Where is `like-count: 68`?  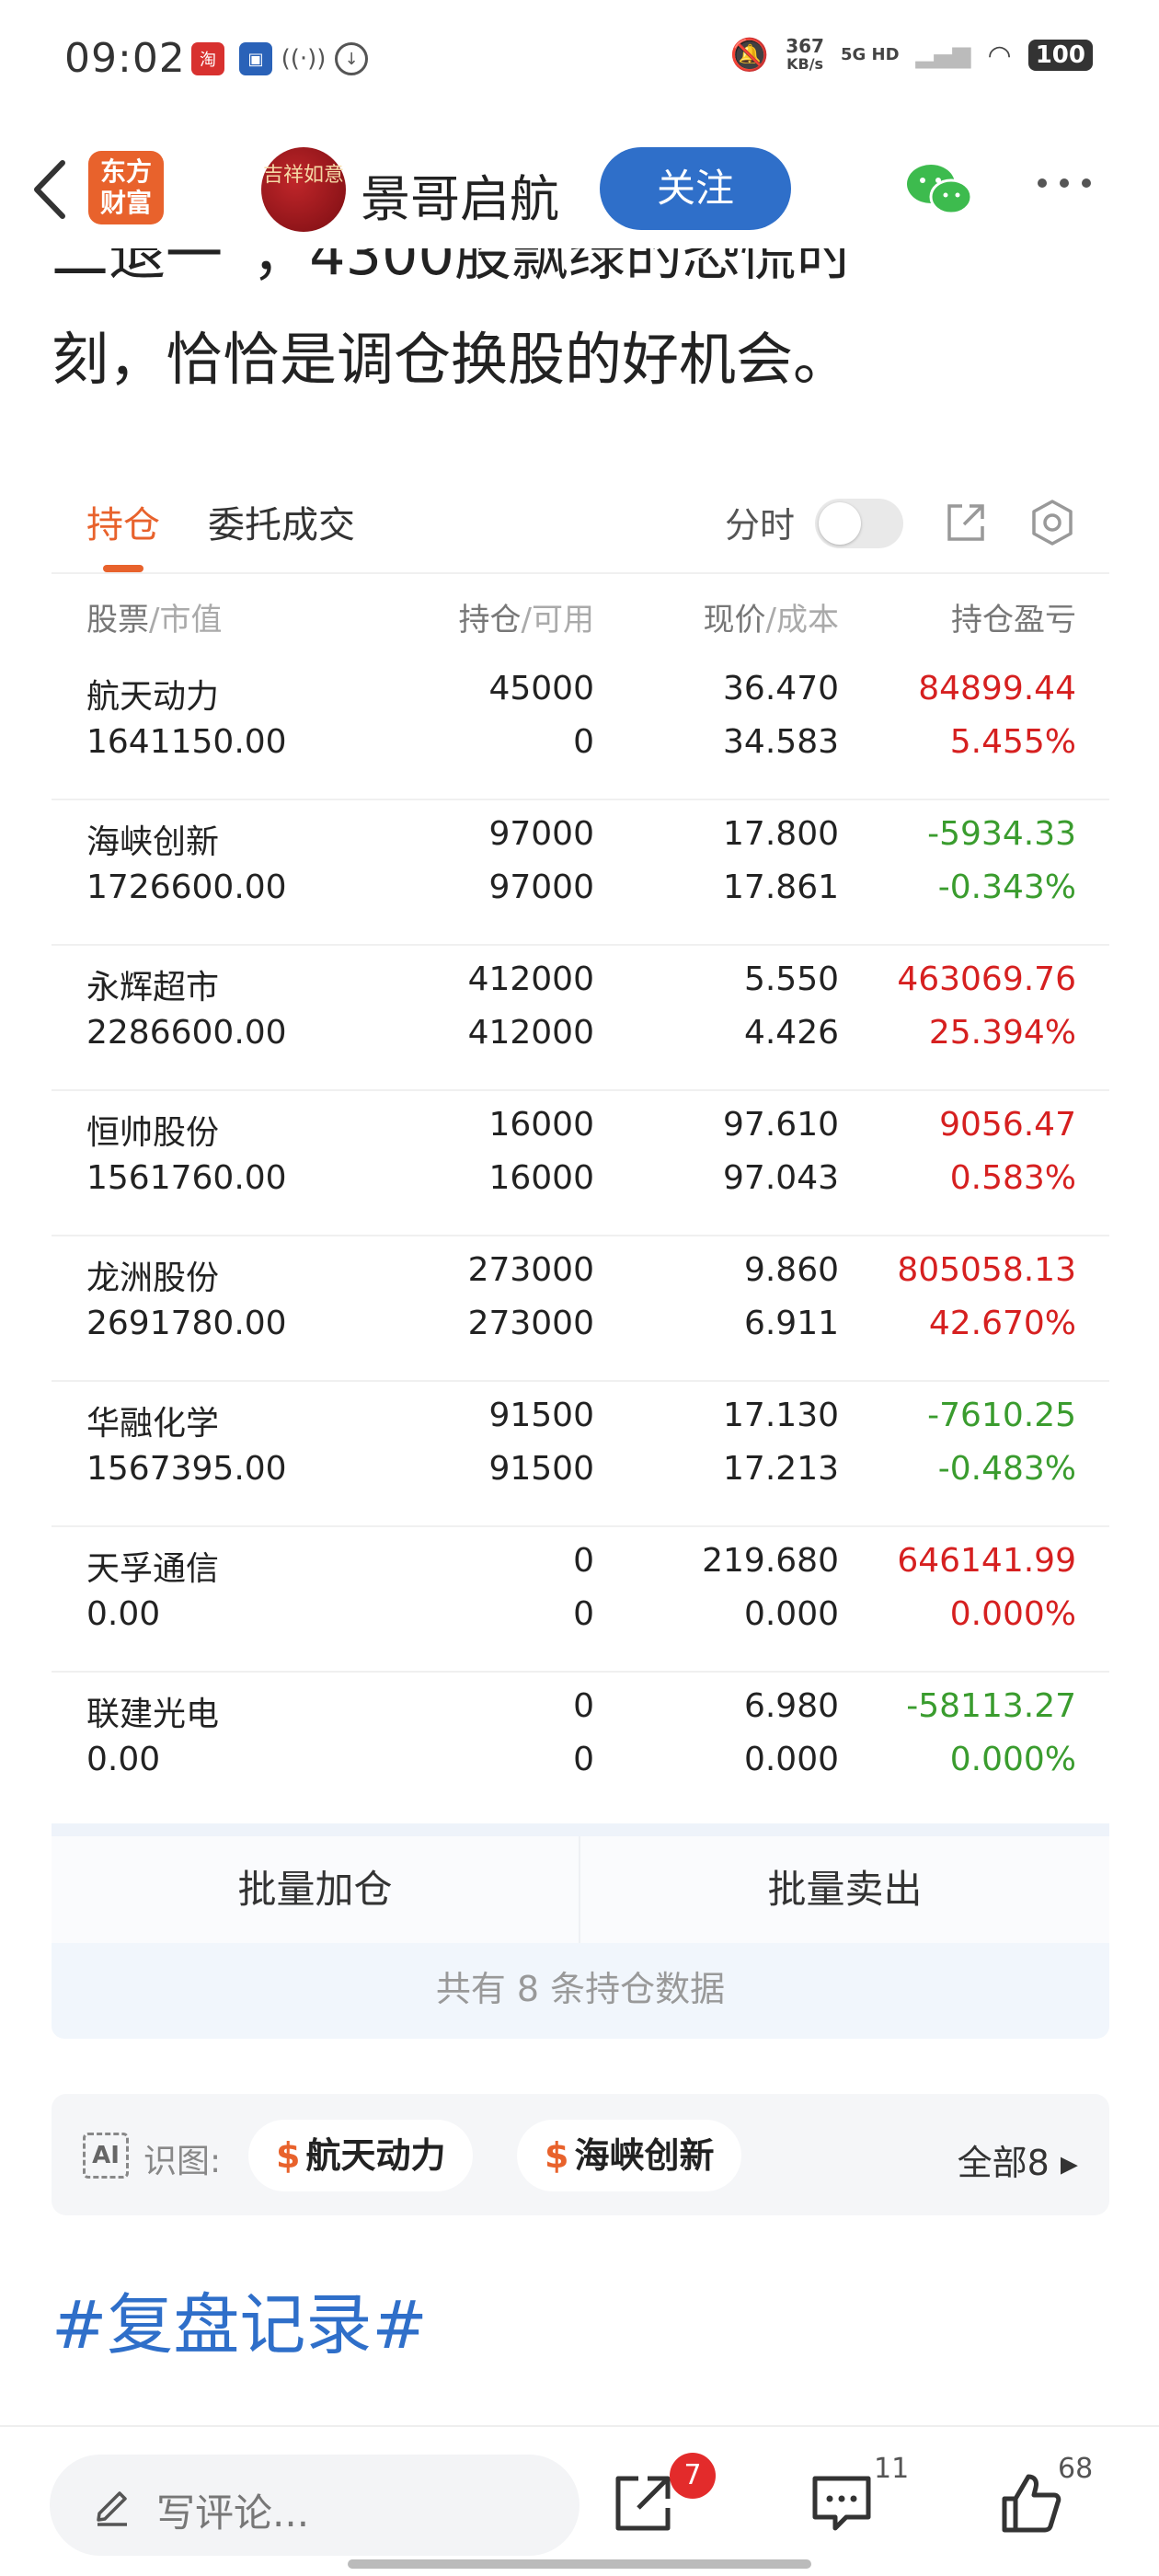
like-count: 68 is located at coordinates (1076, 2469).